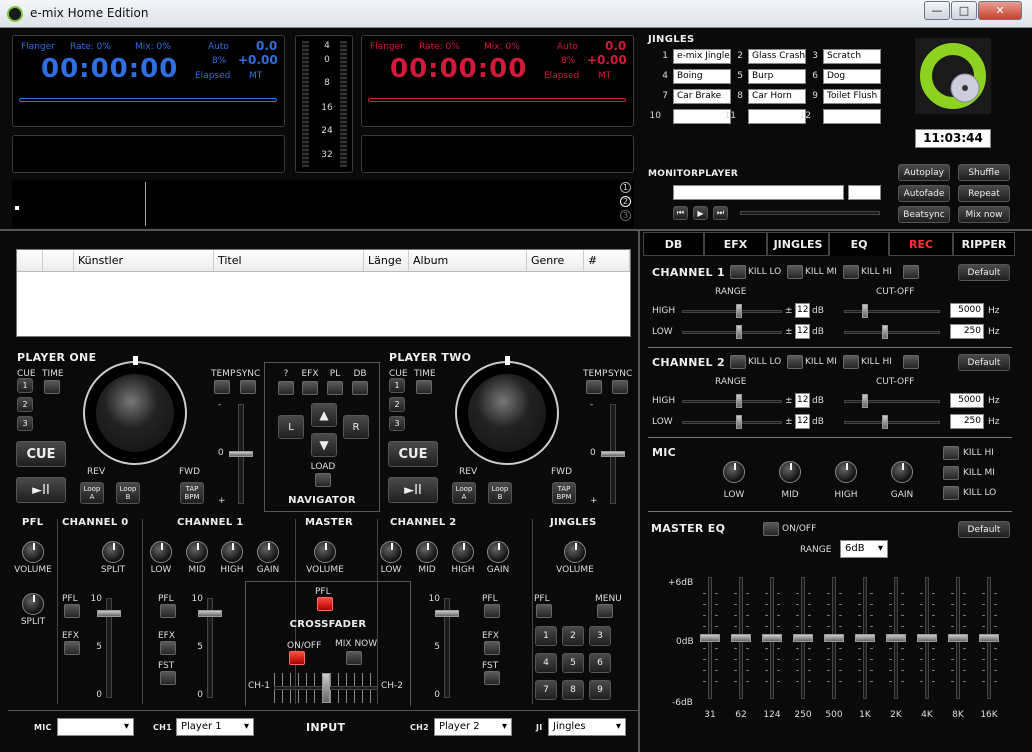  I want to click on playlist-column-header: Länge, so click(386, 260).